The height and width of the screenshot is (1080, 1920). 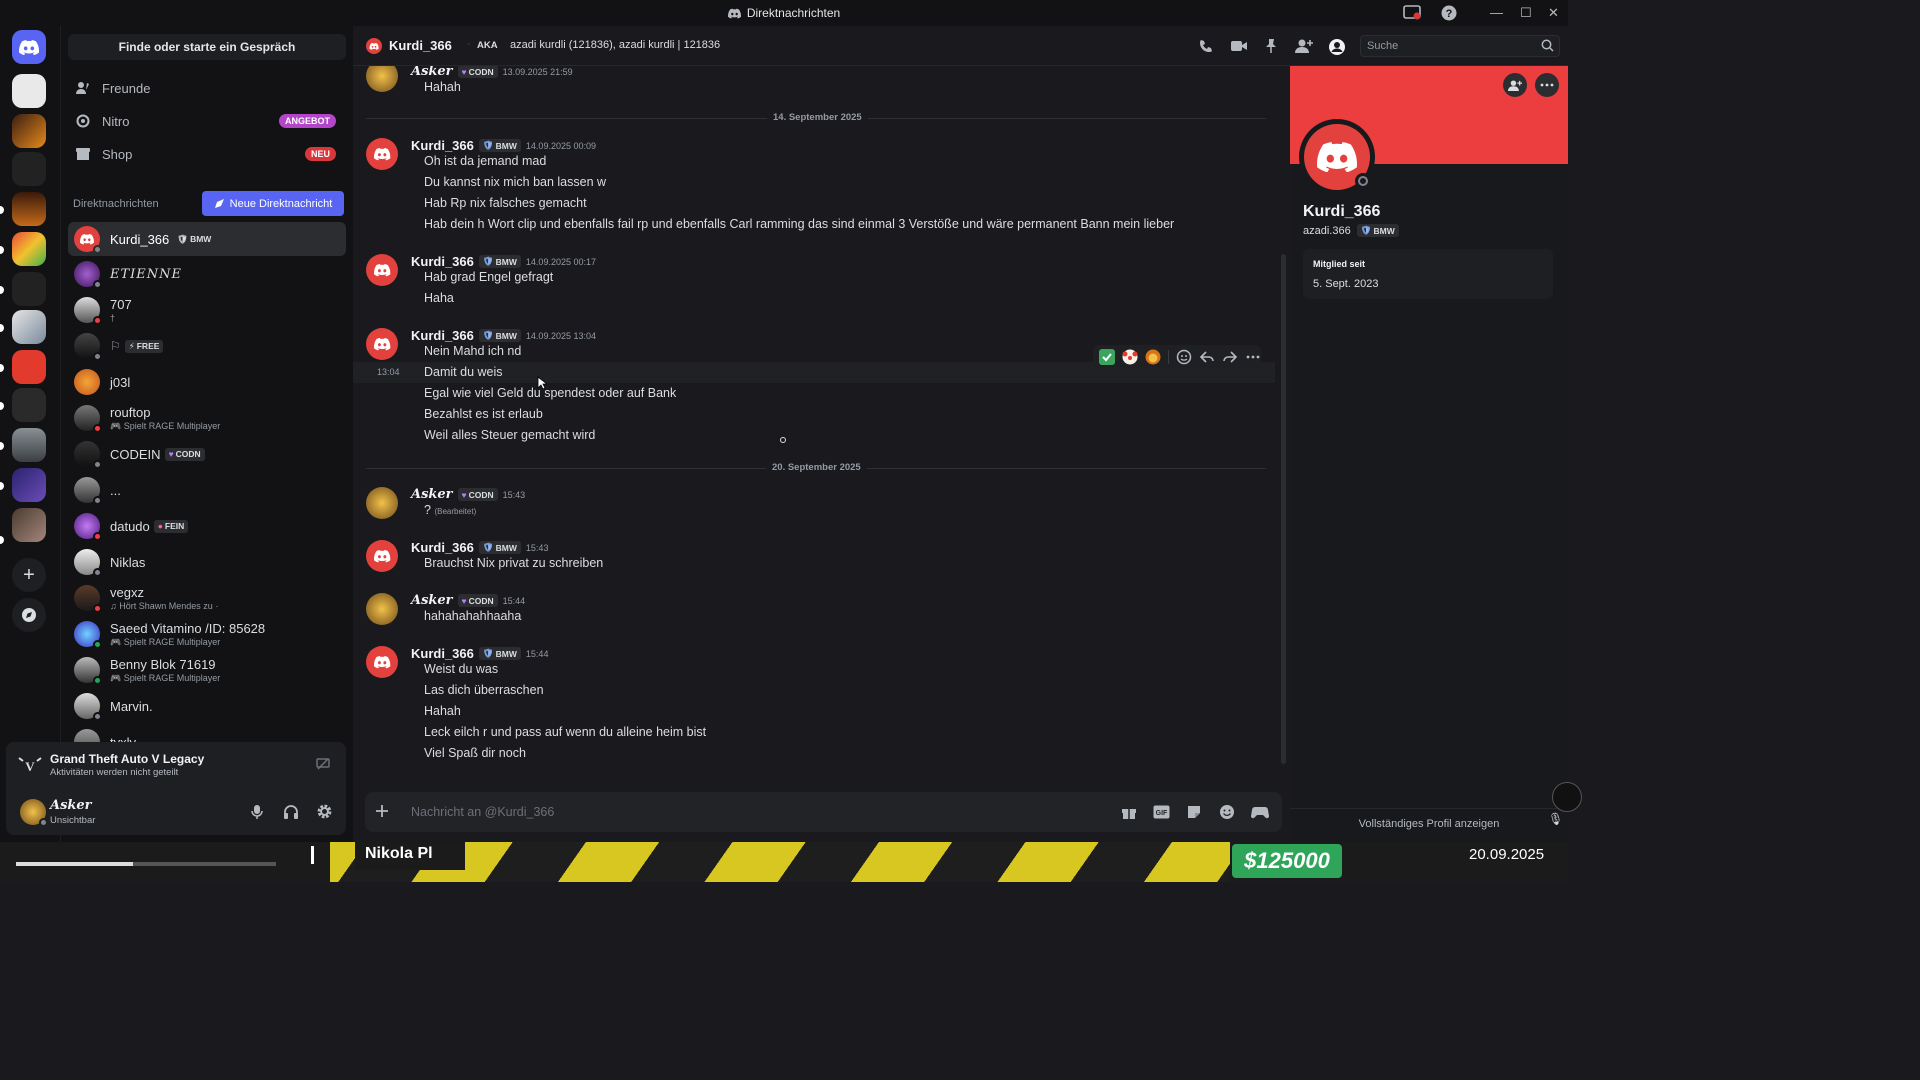 I want to click on emoji-icon, so click(x=1227, y=812).